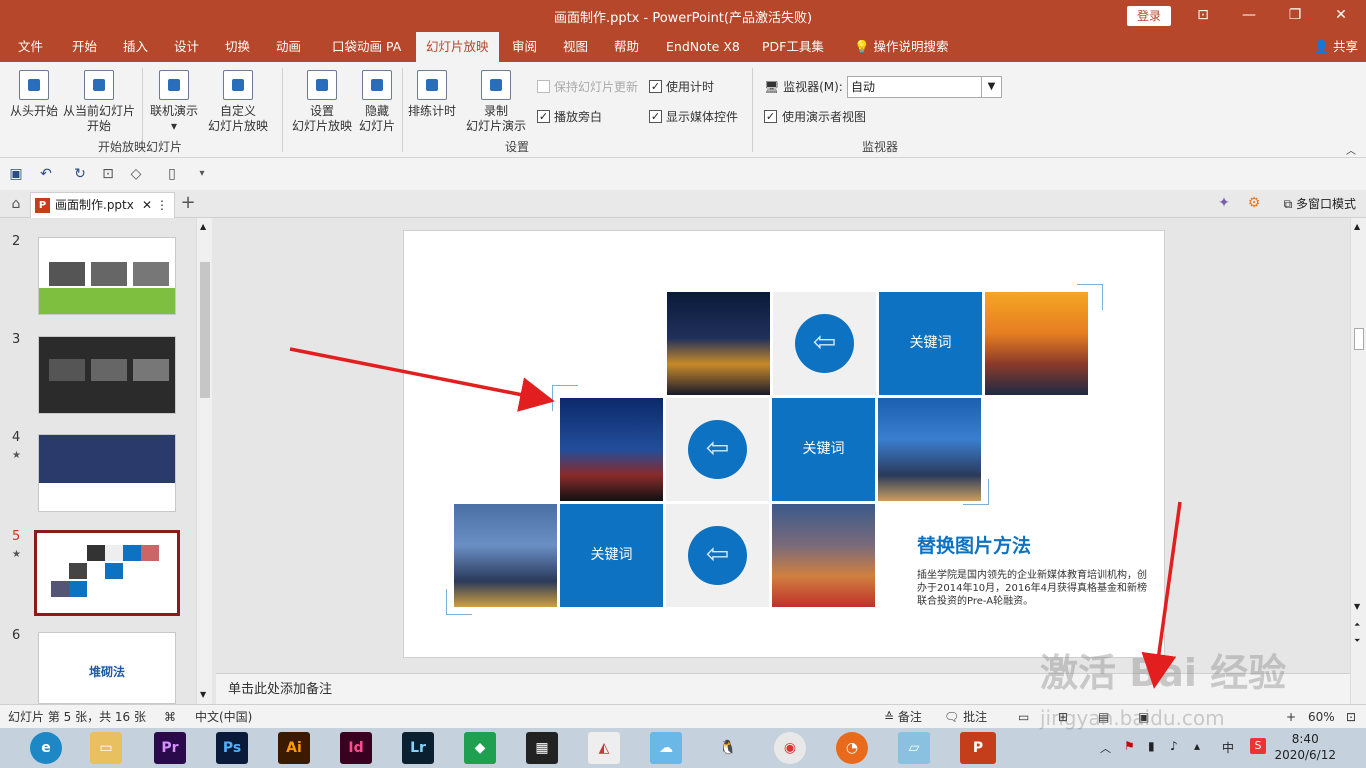 This screenshot has width=1366, height=768. I want to click on app-icon: ◭, so click(604, 748).